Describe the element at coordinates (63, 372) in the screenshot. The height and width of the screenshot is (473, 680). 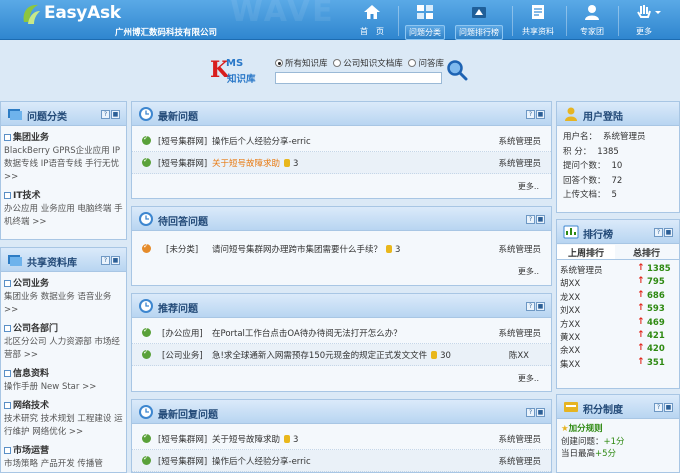
I see `shared-group-title: 信息资料` at that location.